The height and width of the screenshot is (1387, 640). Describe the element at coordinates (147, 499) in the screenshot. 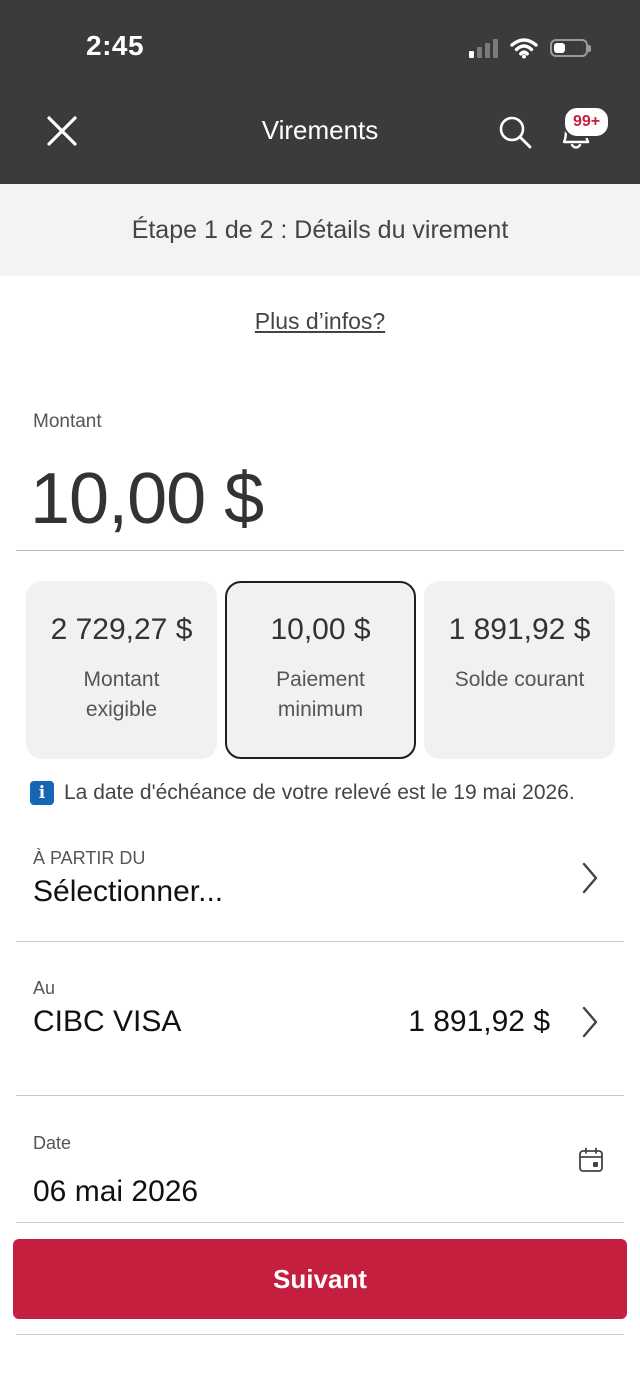

I see `amount-input: 10,00 $` at that location.